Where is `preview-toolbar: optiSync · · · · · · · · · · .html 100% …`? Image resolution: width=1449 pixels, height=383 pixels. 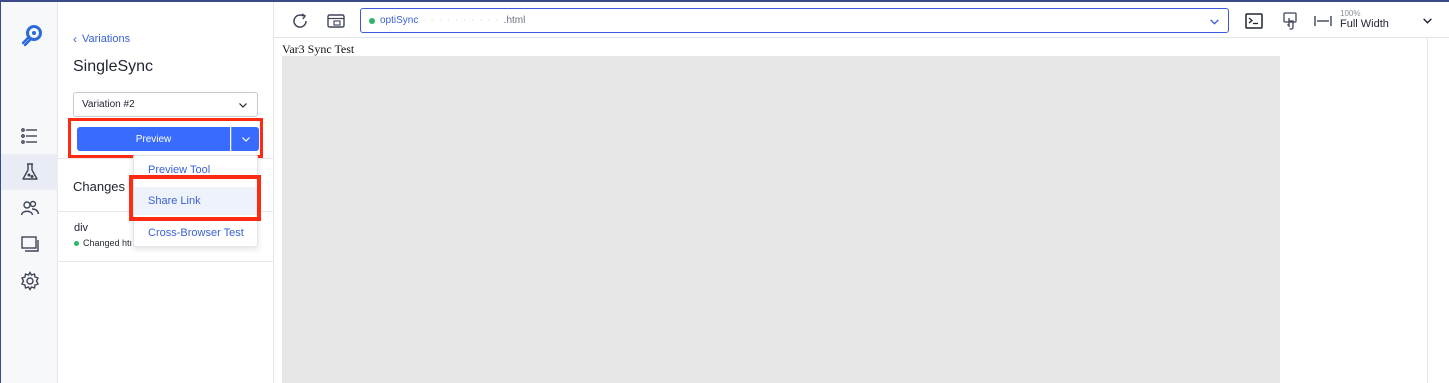
preview-toolbar: optiSync · · · · · · · · · · .html 100% … is located at coordinates (861, 20).